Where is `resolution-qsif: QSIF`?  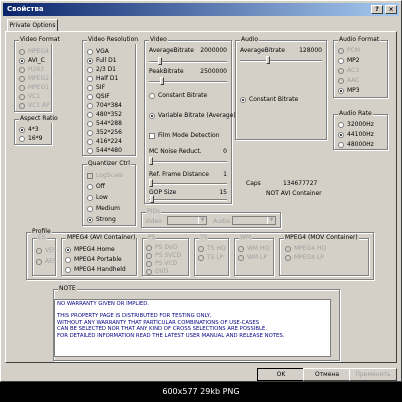
resolution-qsif: QSIF is located at coordinates (98, 96).